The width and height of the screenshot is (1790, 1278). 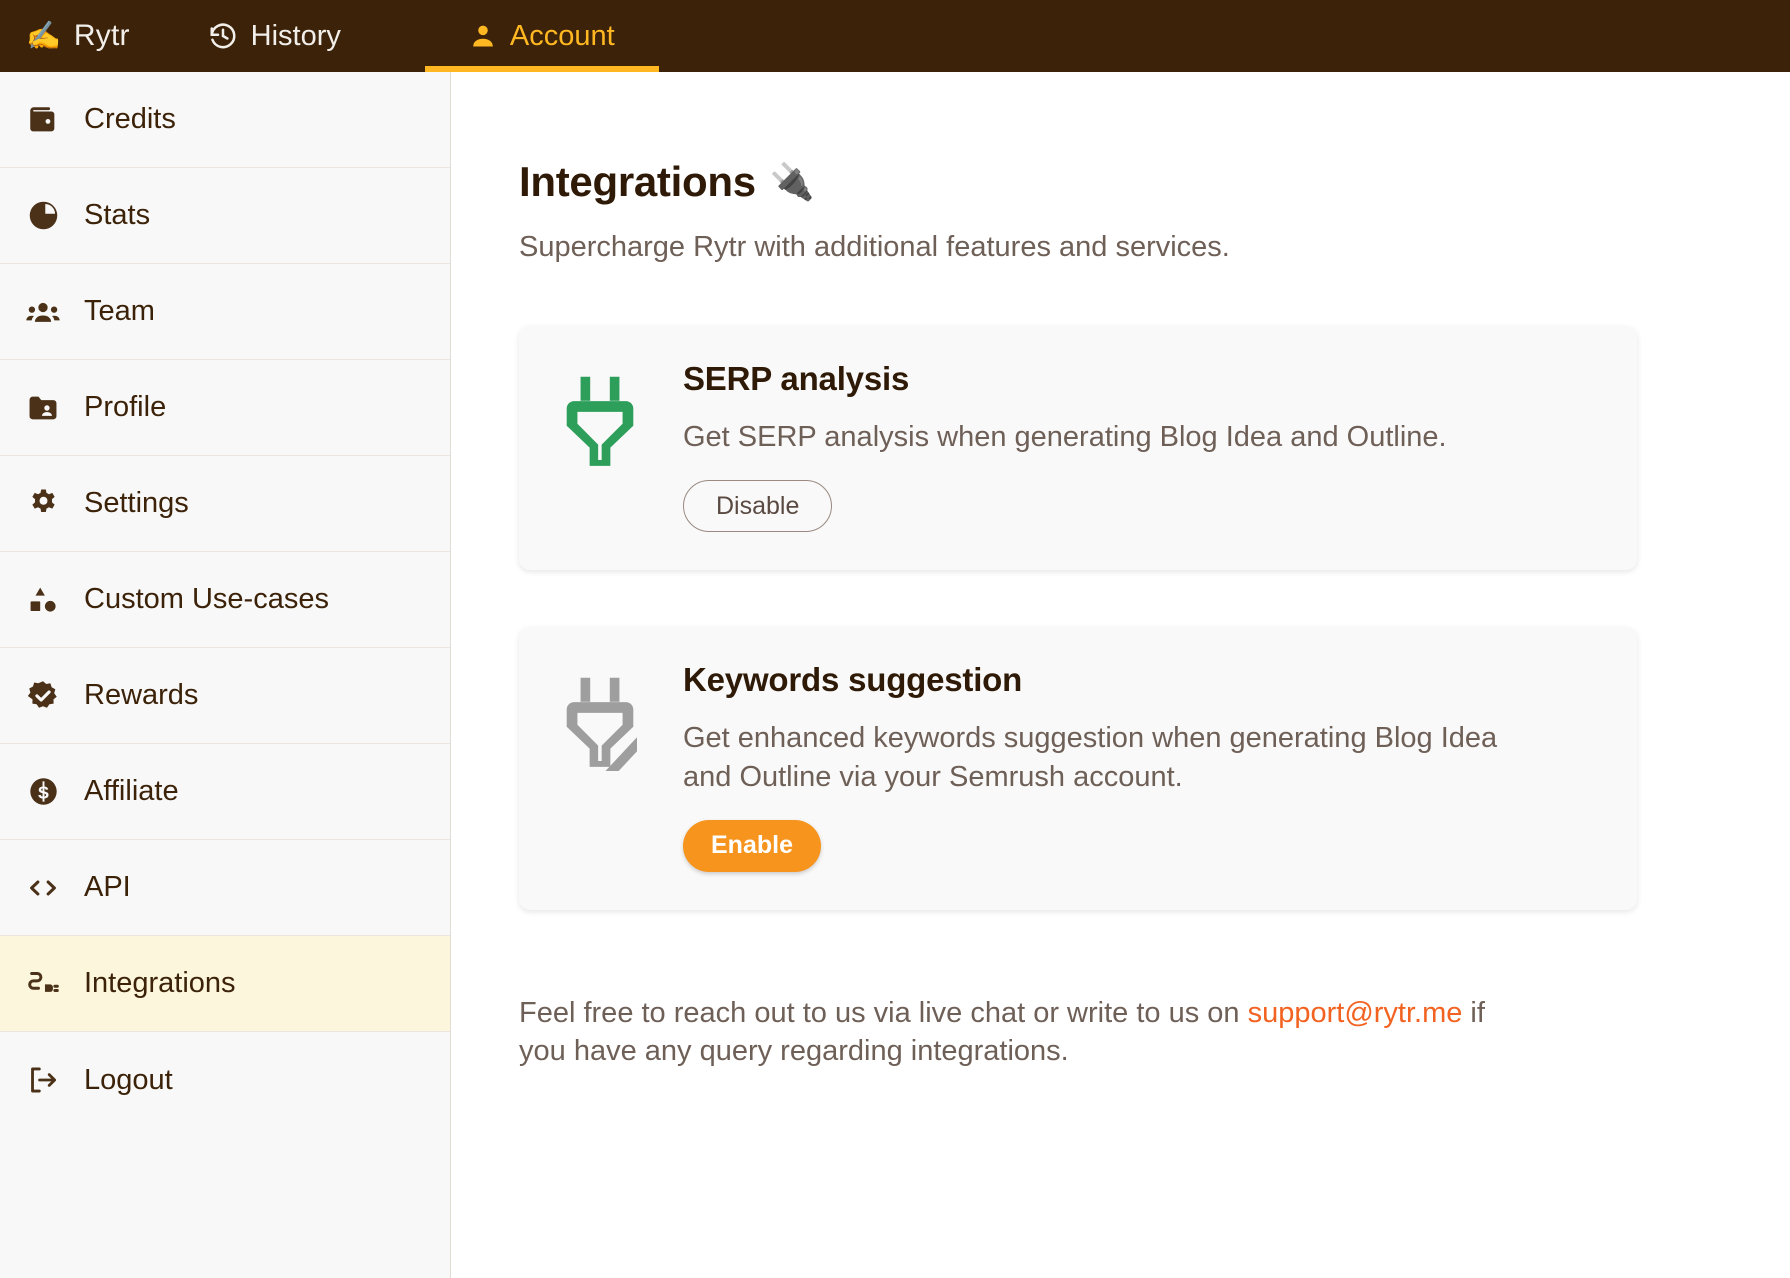 What do you see at coordinates (107, 887) in the screenshot?
I see `sidebar-item-api-label: API` at bounding box center [107, 887].